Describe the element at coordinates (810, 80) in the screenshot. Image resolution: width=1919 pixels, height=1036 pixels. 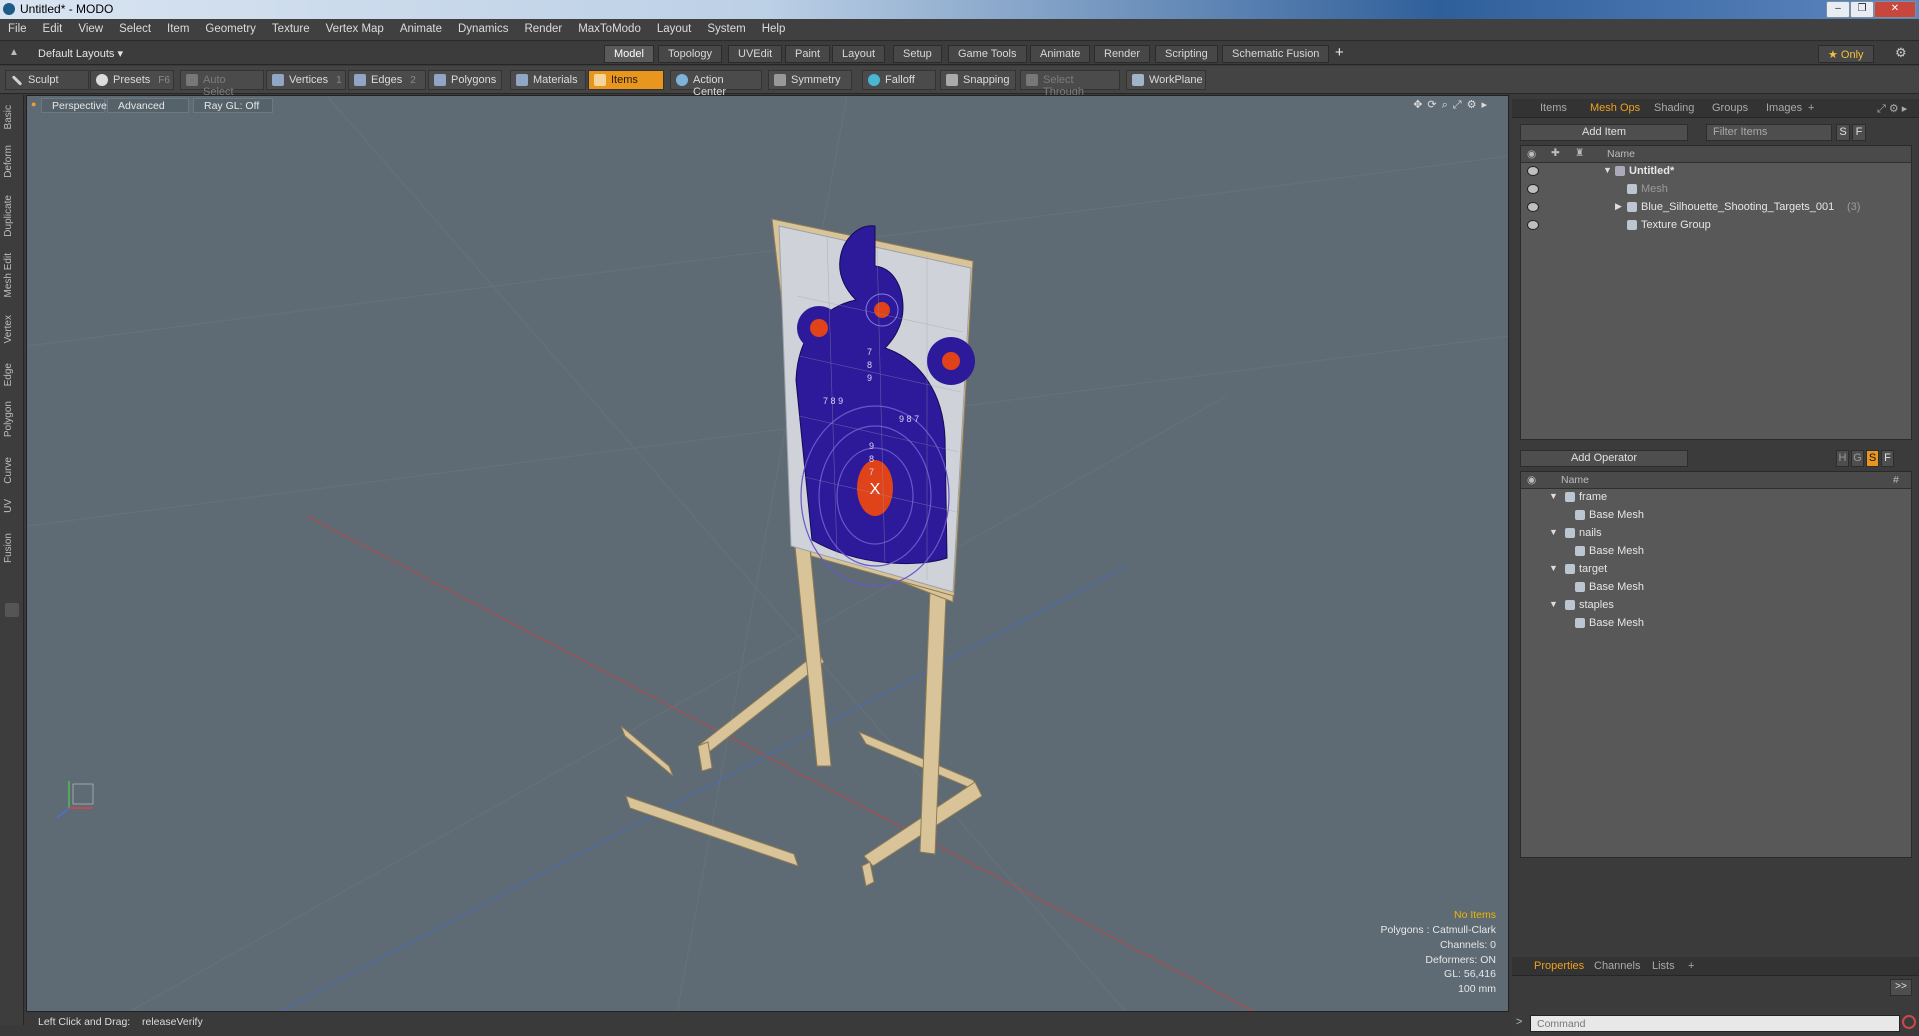
I see `symmetry-button: Symmetry` at that location.